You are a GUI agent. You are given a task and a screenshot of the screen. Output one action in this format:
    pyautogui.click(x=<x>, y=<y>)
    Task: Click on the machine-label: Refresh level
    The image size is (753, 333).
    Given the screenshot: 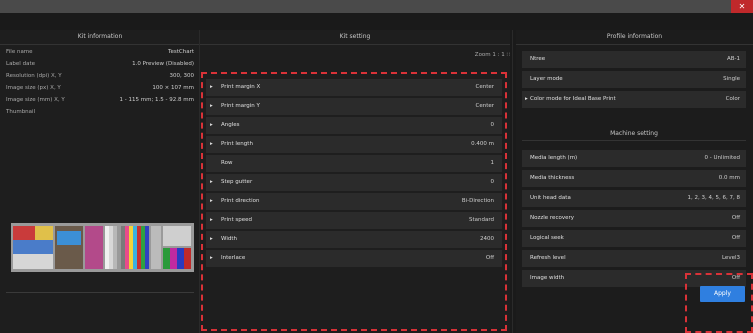 What is the action you would take?
    pyautogui.click(x=548, y=258)
    